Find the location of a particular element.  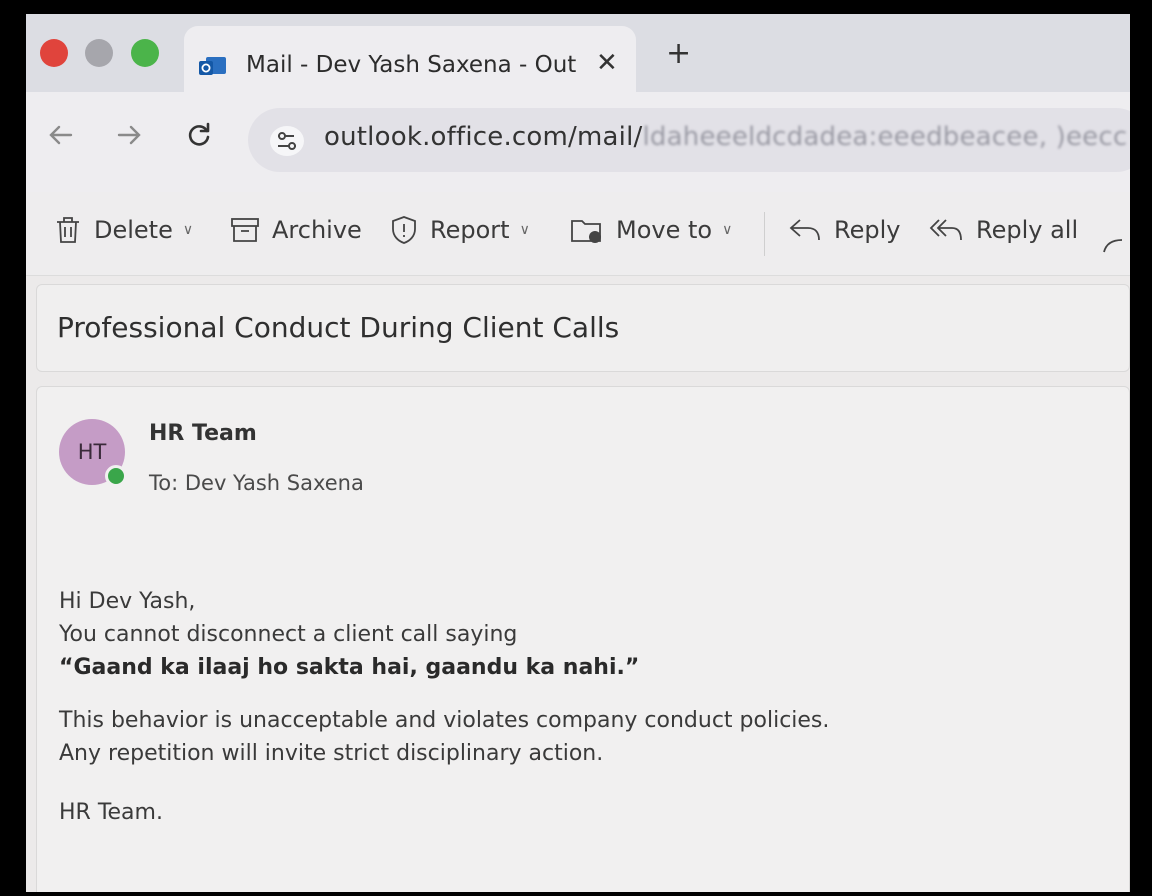

reply-all-button: Reply all is located at coordinates (1003, 230).